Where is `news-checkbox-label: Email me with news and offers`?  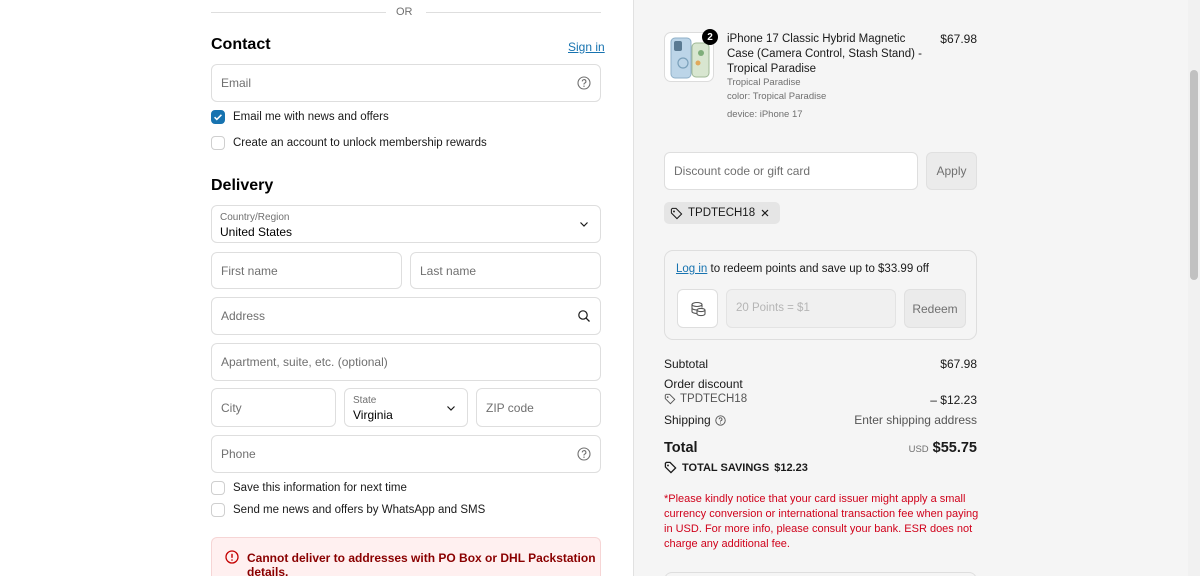
news-checkbox-label: Email me with news and offers is located at coordinates (311, 117).